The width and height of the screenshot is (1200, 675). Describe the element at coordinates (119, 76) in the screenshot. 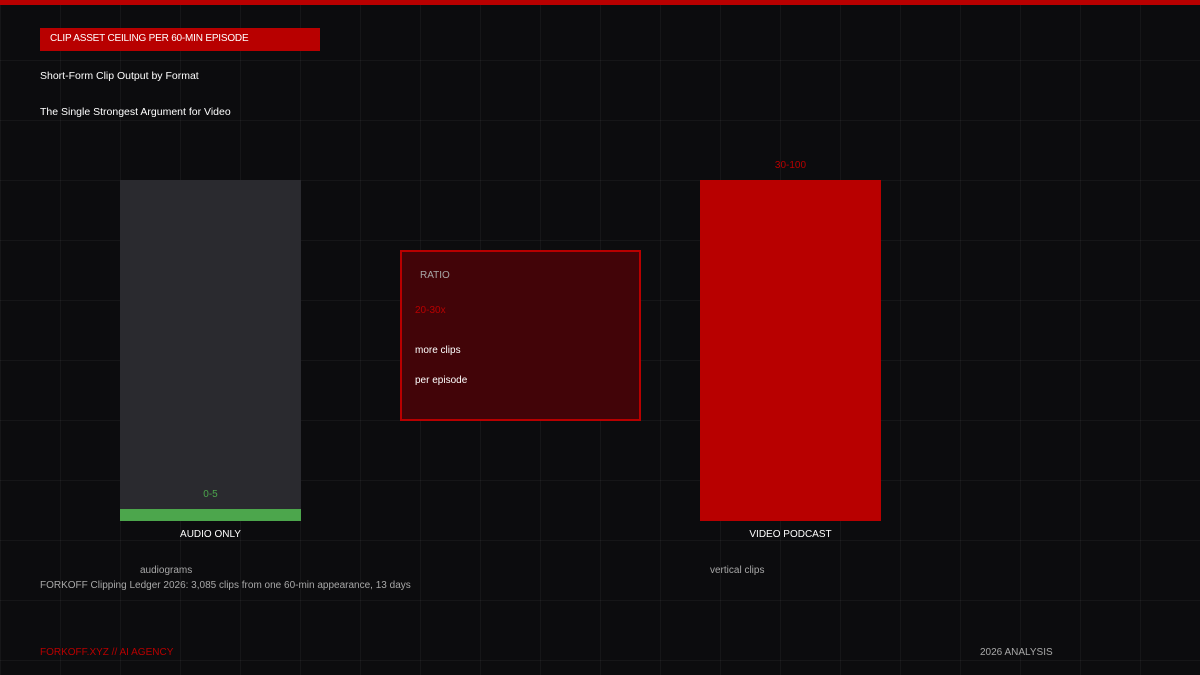

I see `chart-title: Short-Form Clip Output by Format` at that location.